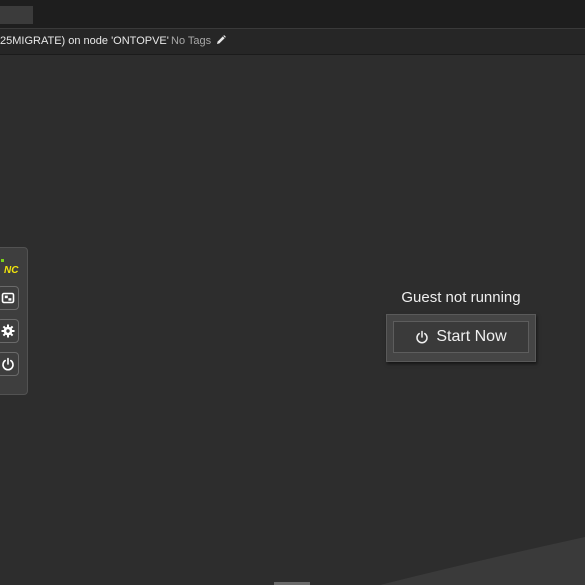  What do you see at coordinates (461, 297) in the screenshot?
I see `guest-status-text: Guest not running` at bounding box center [461, 297].